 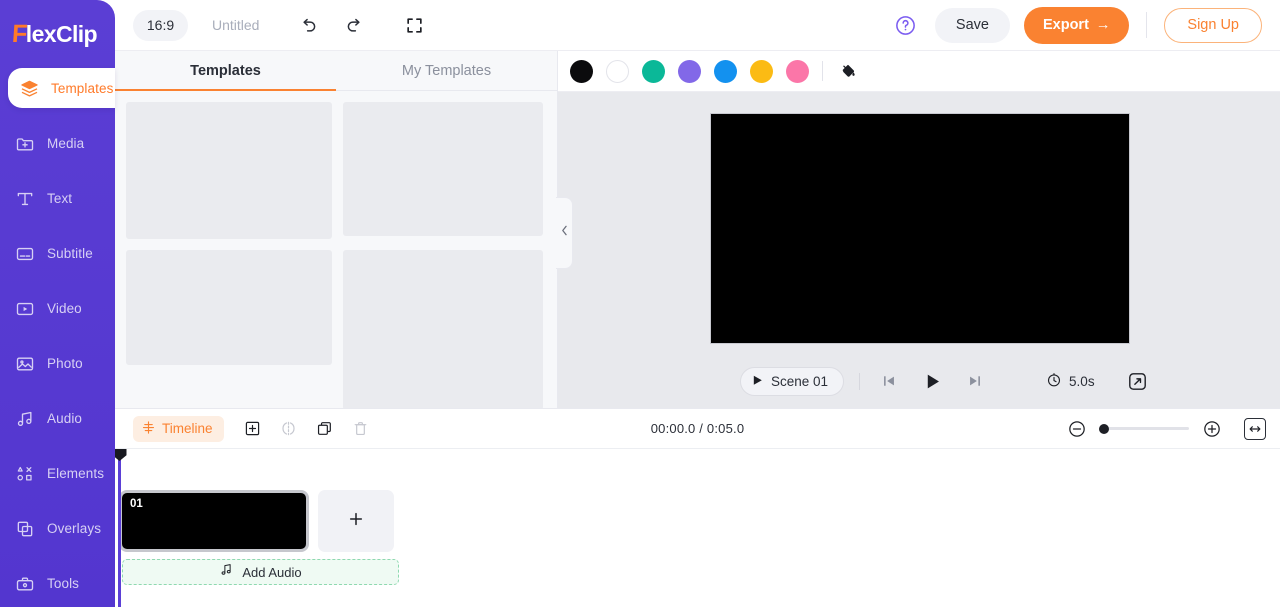 I want to click on sidebar-label-tools: Tools, so click(x=63, y=583).